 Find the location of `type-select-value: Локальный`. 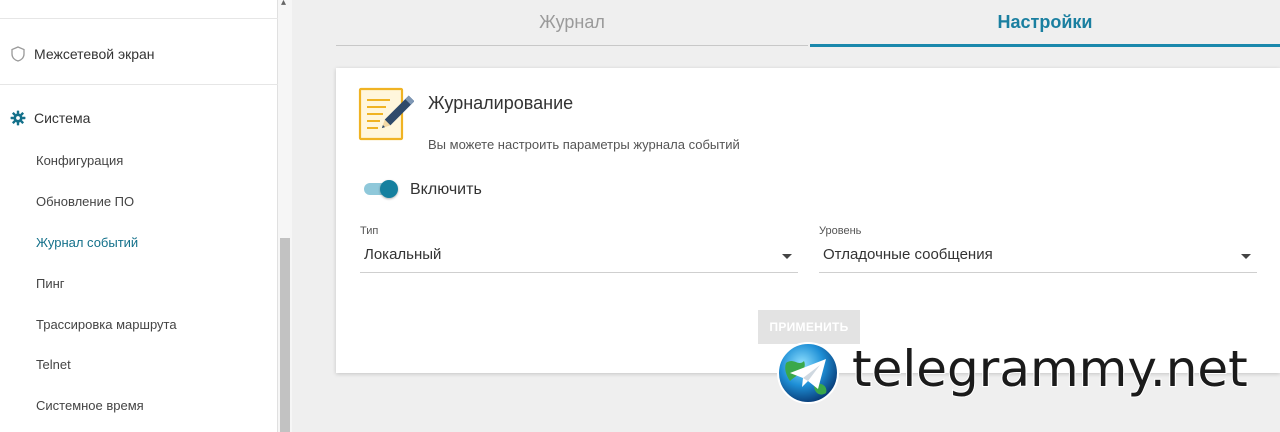

type-select-value: Локальный is located at coordinates (403, 254).